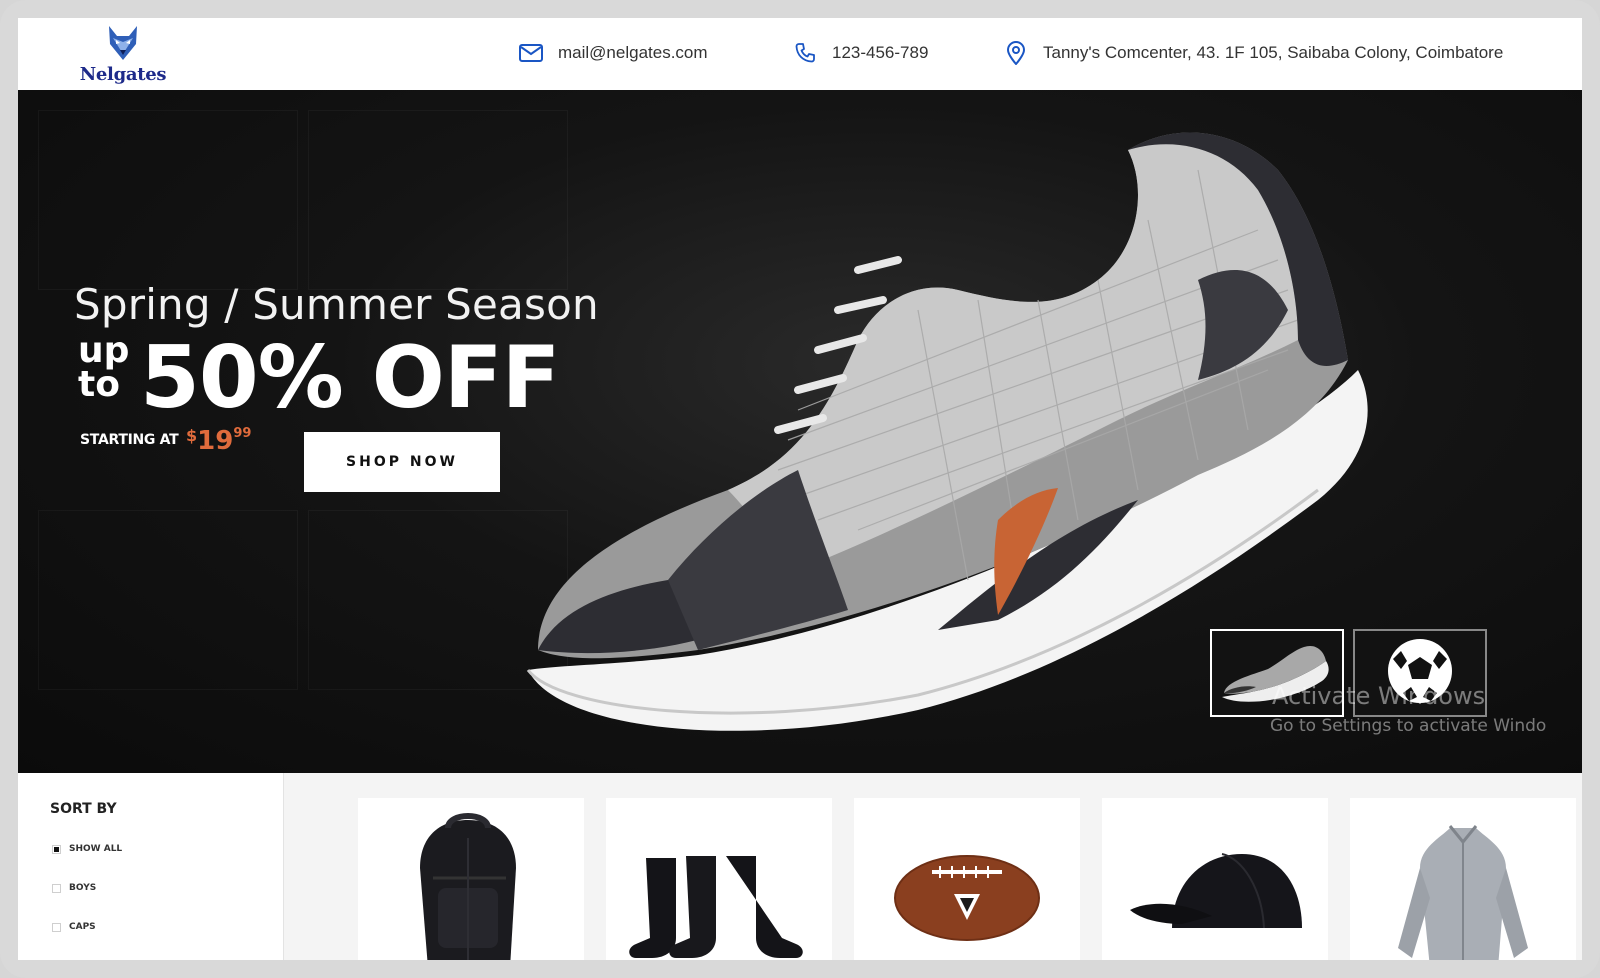  I want to click on product-card-backpack, so click(471, 879).